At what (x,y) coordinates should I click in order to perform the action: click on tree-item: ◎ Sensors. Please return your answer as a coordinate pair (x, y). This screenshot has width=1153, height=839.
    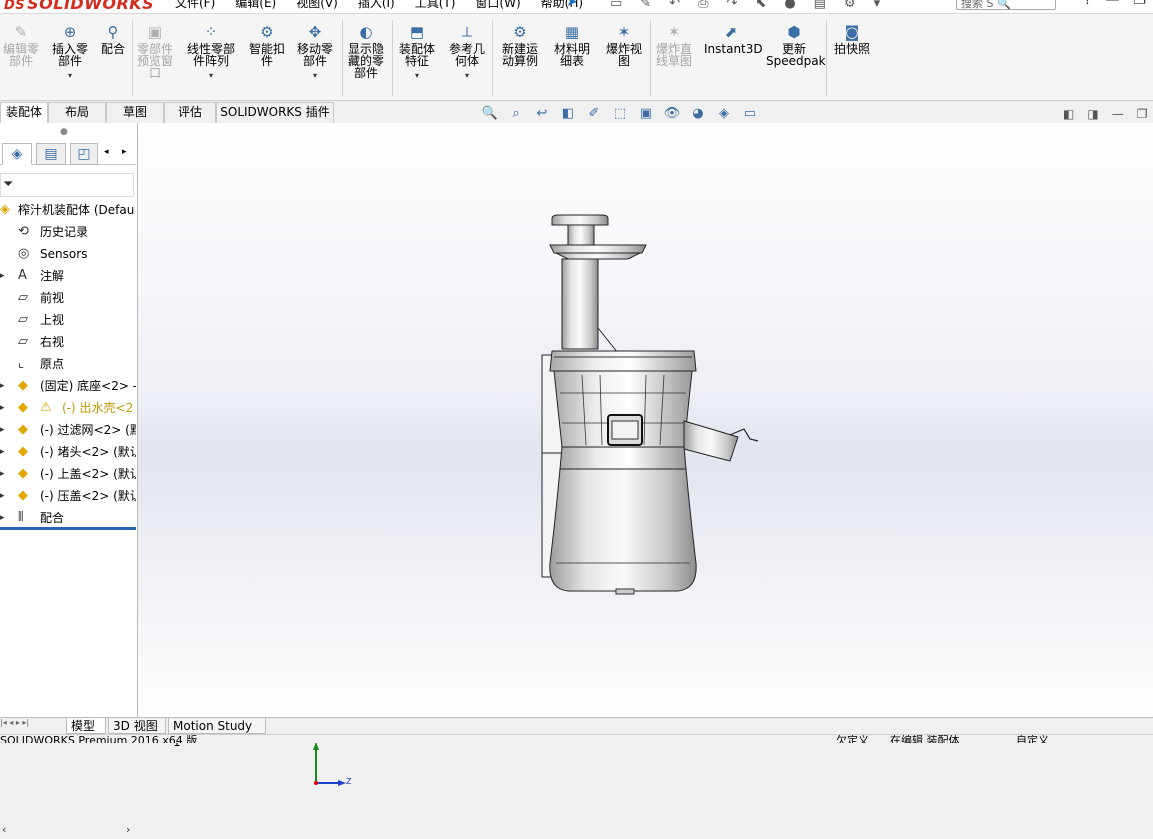
    Looking at the image, I should click on (68, 254).